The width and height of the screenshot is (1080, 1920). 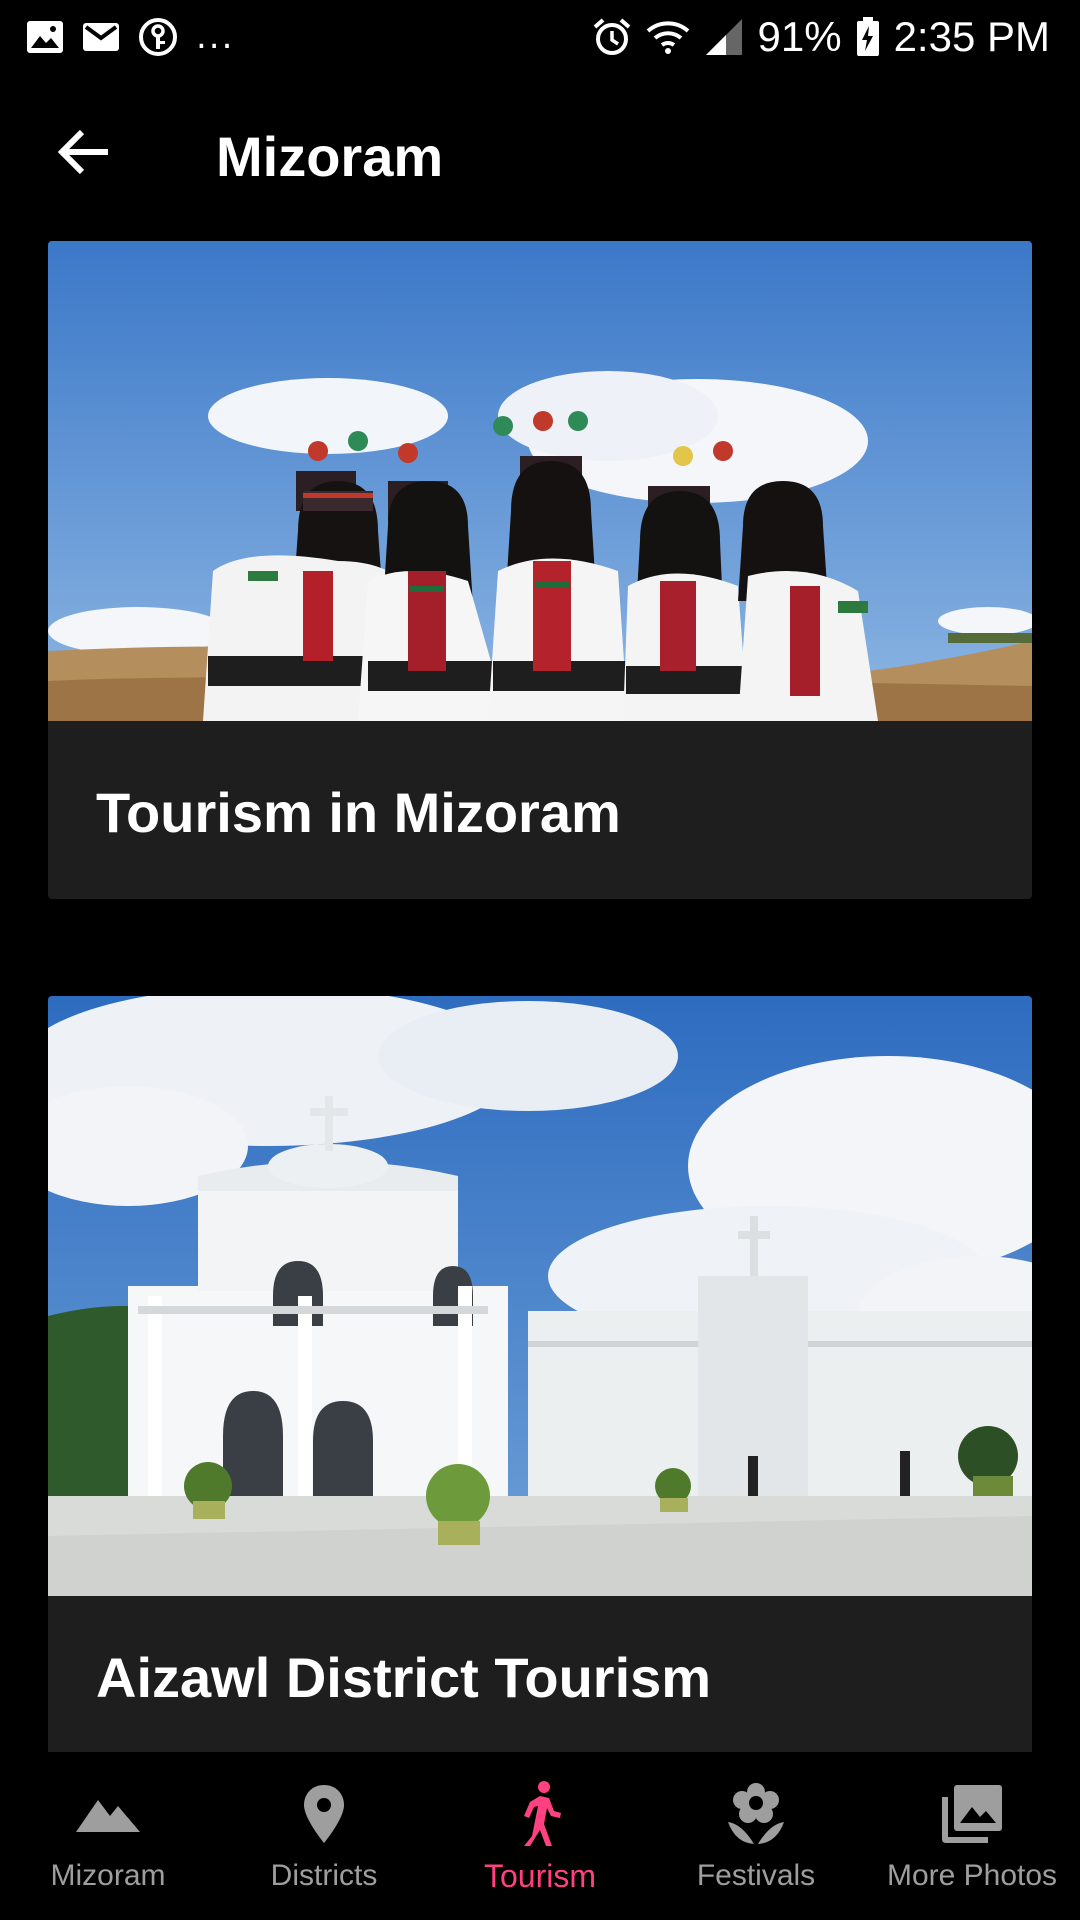 What do you see at coordinates (45, 37) in the screenshot?
I see `gallery-icon` at bounding box center [45, 37].